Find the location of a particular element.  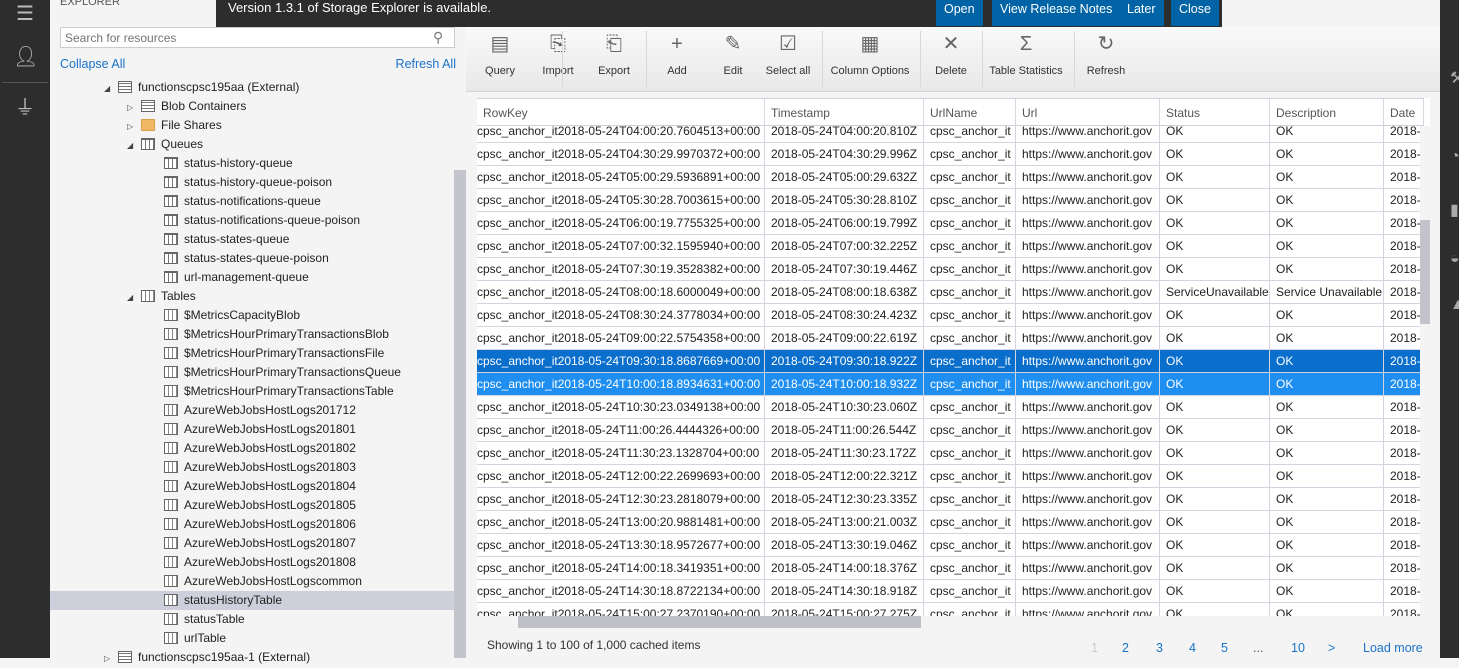

open-button: Open is located at coordinates (959, 13).